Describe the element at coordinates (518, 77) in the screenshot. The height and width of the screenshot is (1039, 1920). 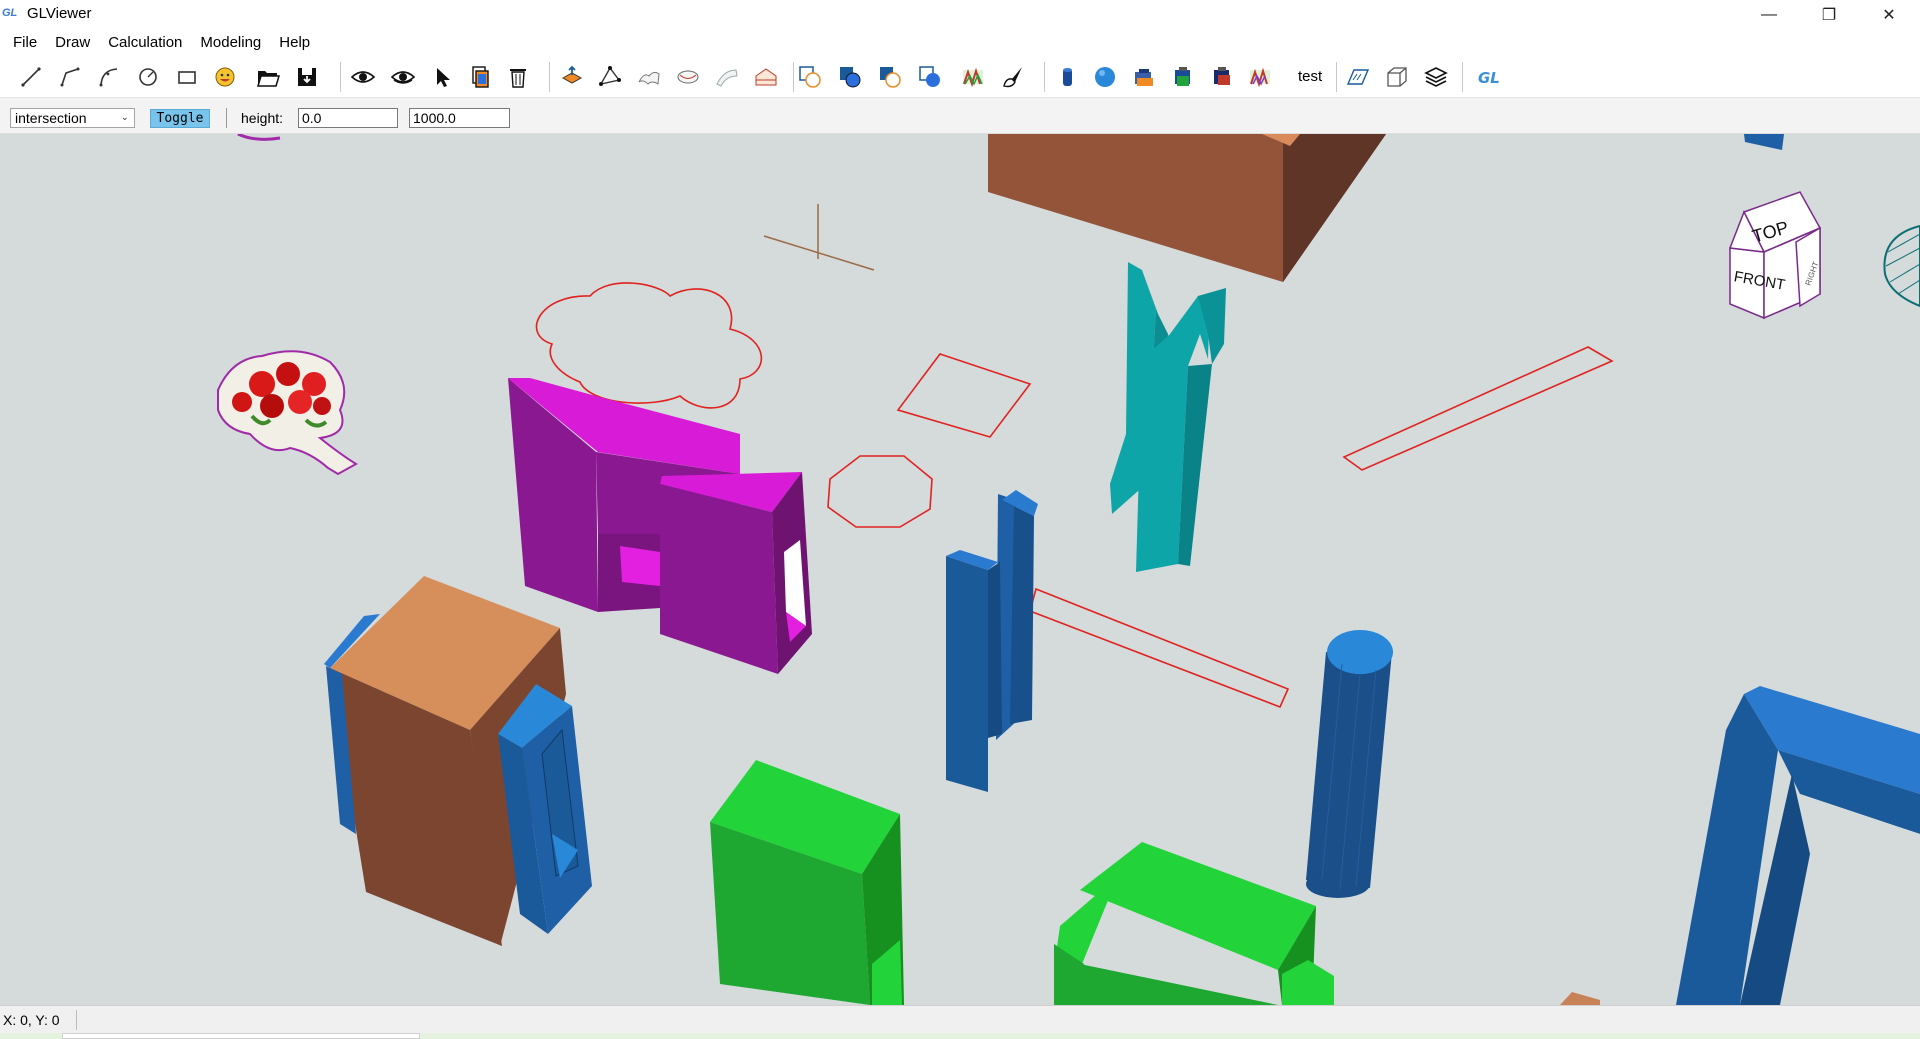
I see `delete-icon` at that location.